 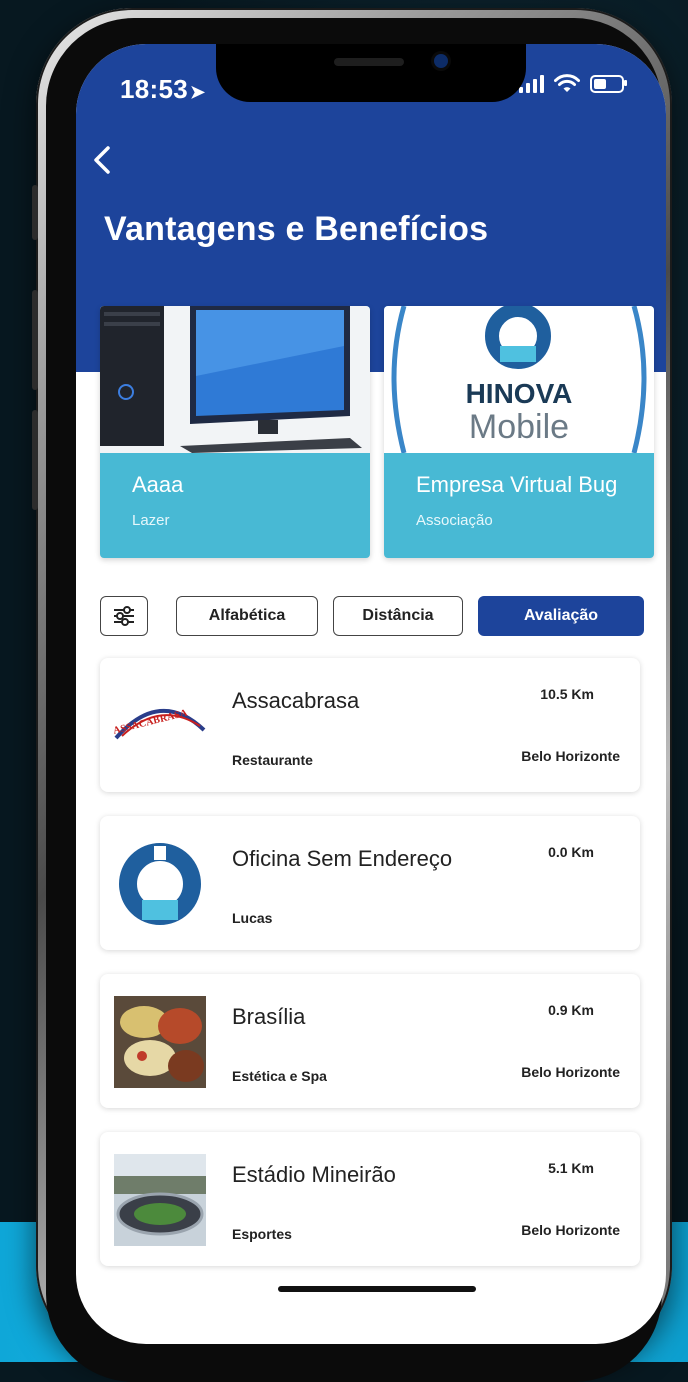 I want to click on partner-category: Lucas, so click(x=252, y=918).